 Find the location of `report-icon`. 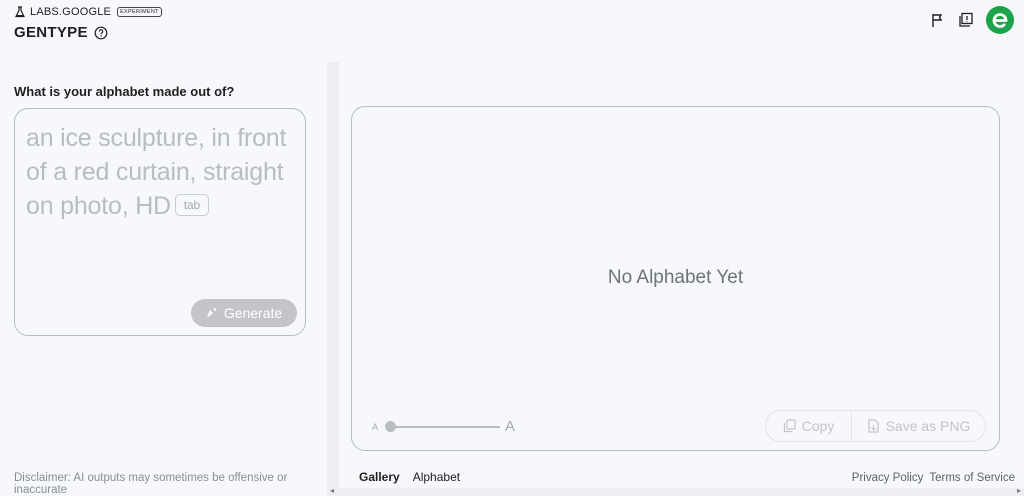

report-icon is located at coordinates (966, 20).